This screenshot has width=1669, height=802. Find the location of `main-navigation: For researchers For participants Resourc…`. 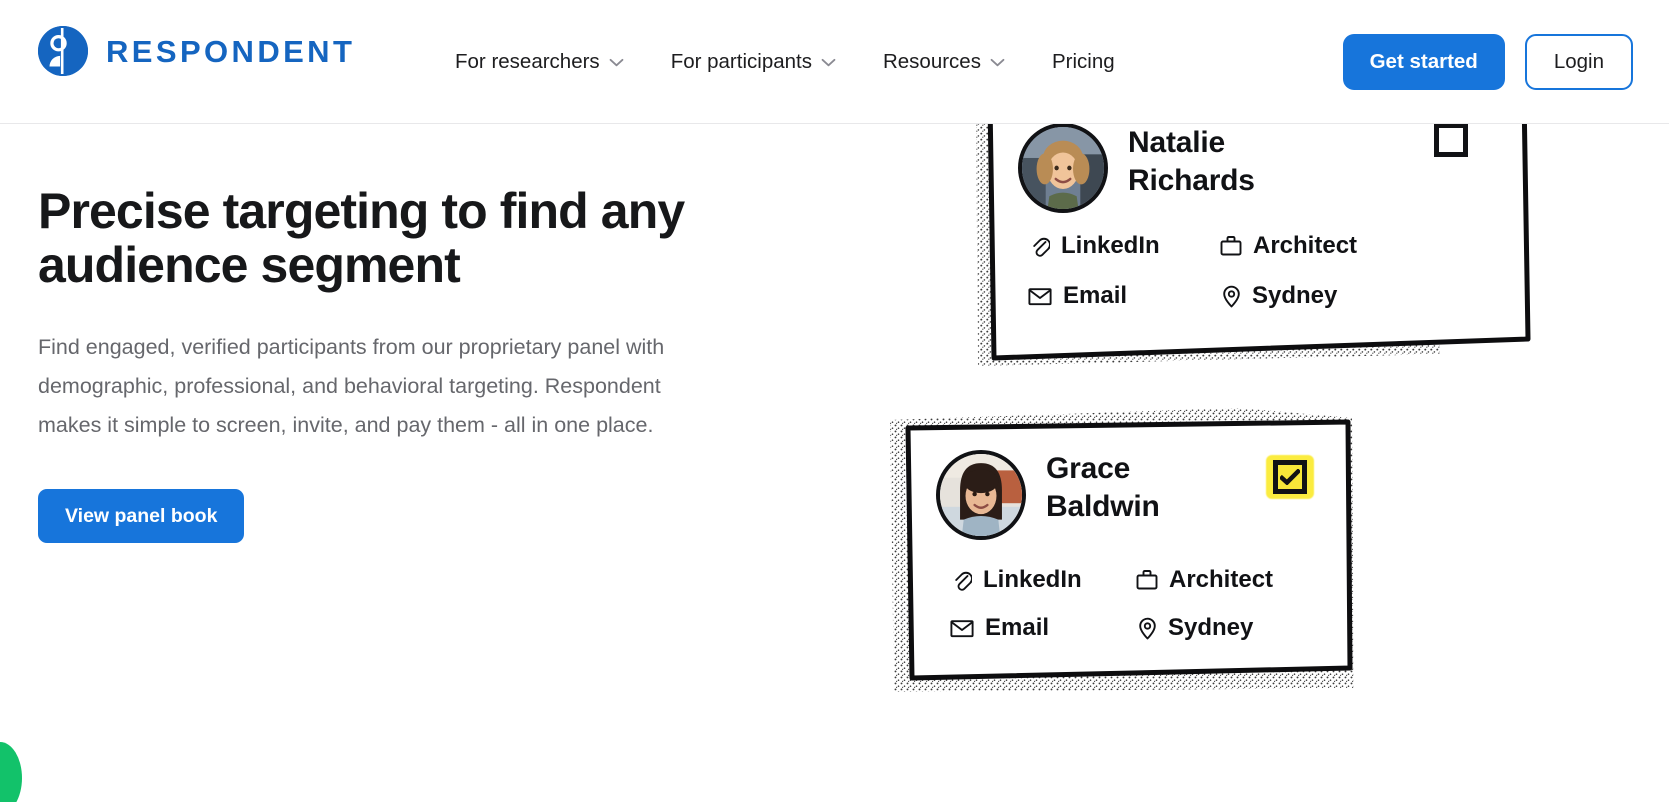

main-navigation: For researchers For participants Resourc… is located at coordinates (785, 62).